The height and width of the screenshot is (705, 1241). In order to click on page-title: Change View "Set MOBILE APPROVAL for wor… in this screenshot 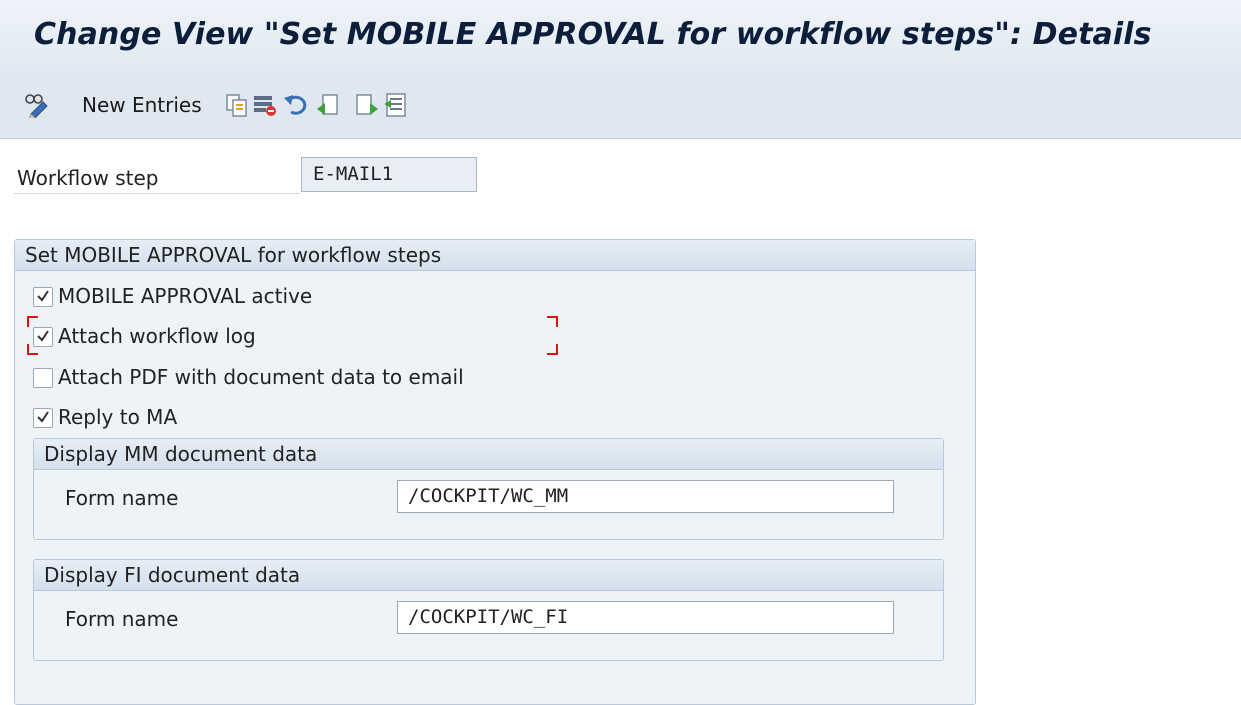, I will do `click(593, 34)`.